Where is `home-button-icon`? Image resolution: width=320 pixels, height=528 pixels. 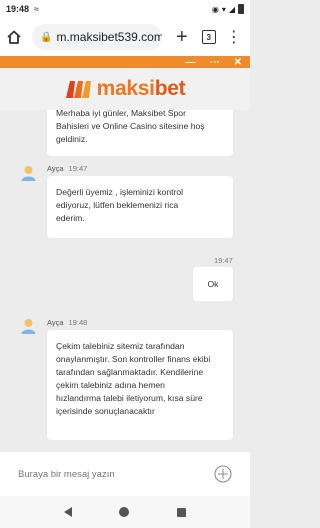 home-button-icon is located at coordinates (124, 512).